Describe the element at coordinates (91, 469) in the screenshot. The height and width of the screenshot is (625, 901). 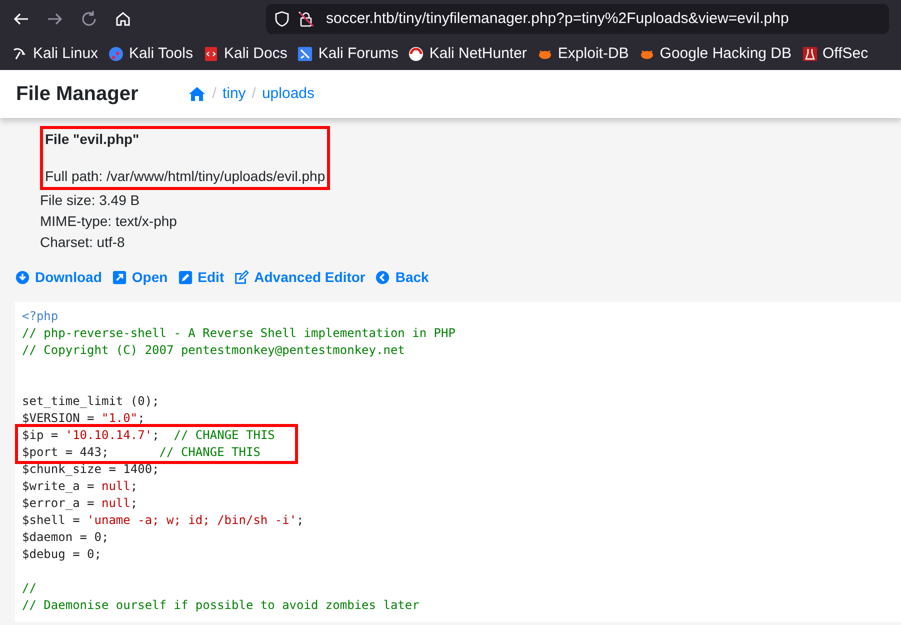
I see `code-line: $chunk_size = 1400;` at that location.